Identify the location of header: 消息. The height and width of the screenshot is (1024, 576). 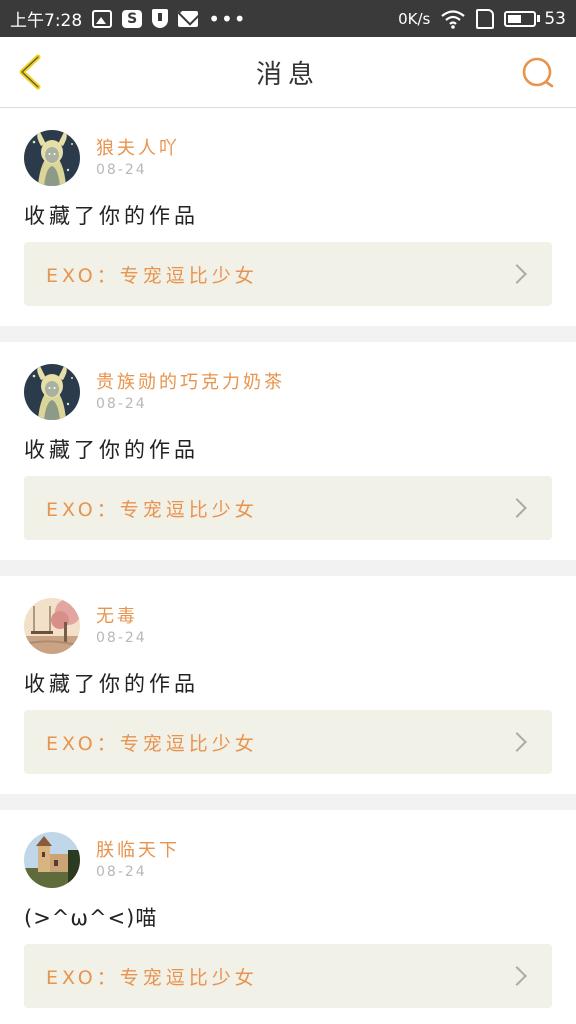
(288, 72).